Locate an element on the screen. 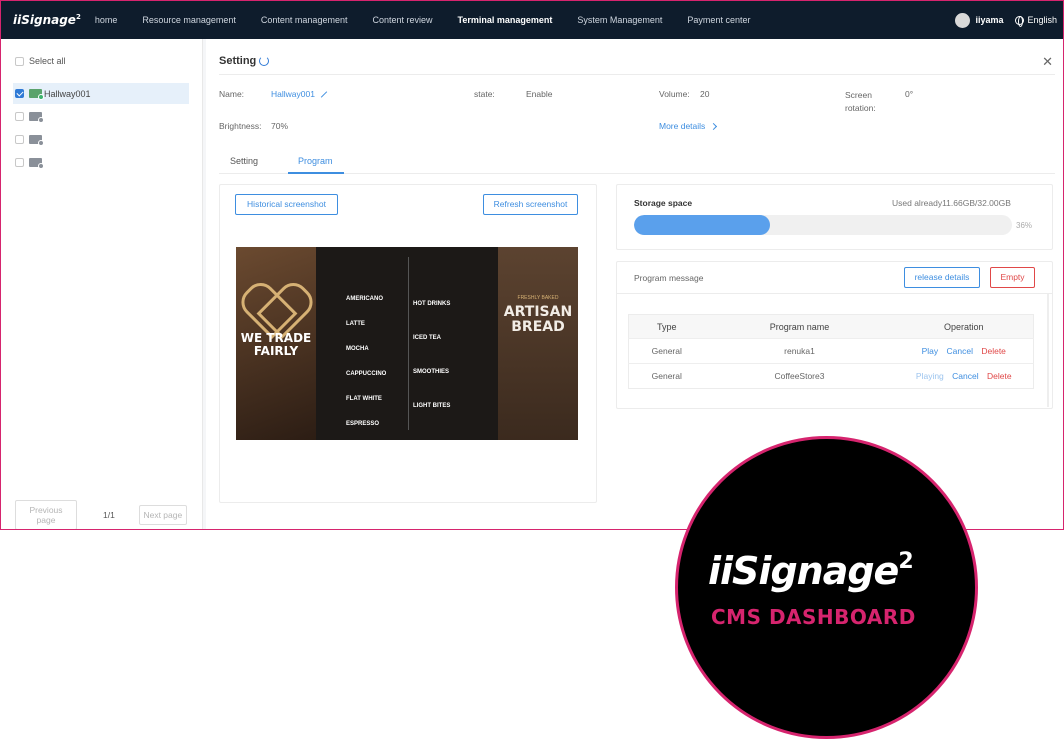 This screenshot has height=744, width=1064. terminal-name: Hallway001 is located at coordinates (67, 93).